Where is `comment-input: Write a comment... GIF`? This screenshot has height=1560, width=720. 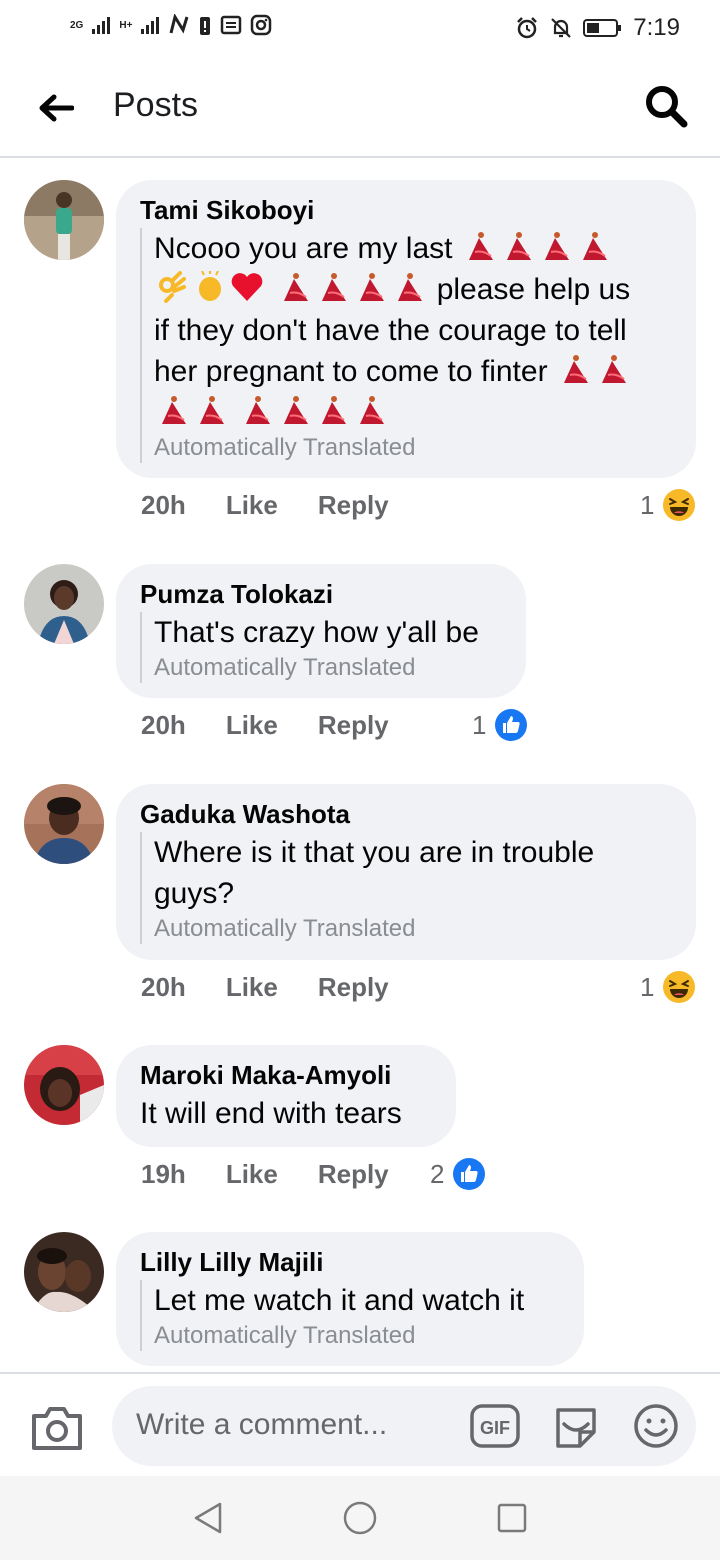
comment-input: Write a comment... GIF is located at coordinates (404, 1426).